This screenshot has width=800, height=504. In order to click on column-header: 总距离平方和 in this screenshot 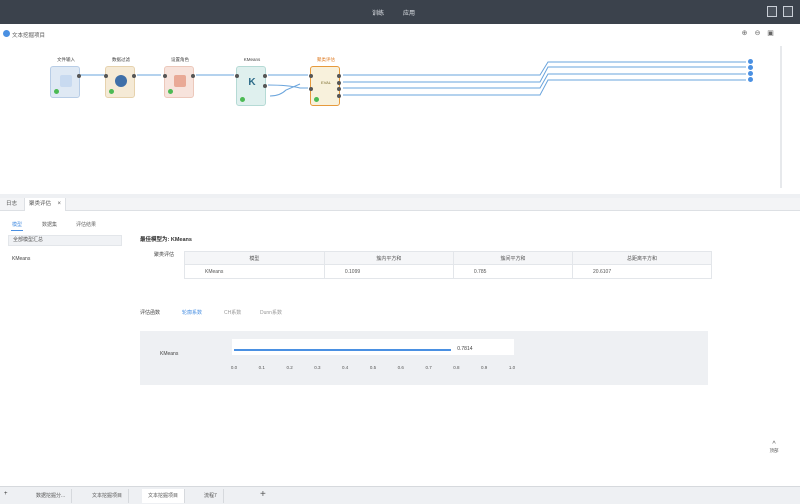, I will do `click(642, 258)`.